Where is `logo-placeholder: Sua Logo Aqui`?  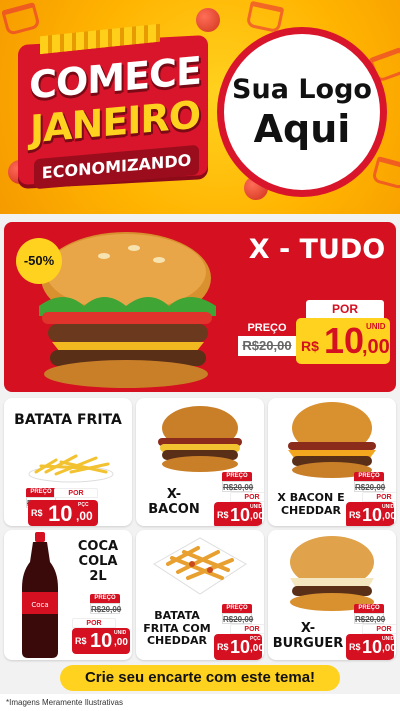
logo-placeholder: Sua Logo Aqui is located at coordinates (302, 112).